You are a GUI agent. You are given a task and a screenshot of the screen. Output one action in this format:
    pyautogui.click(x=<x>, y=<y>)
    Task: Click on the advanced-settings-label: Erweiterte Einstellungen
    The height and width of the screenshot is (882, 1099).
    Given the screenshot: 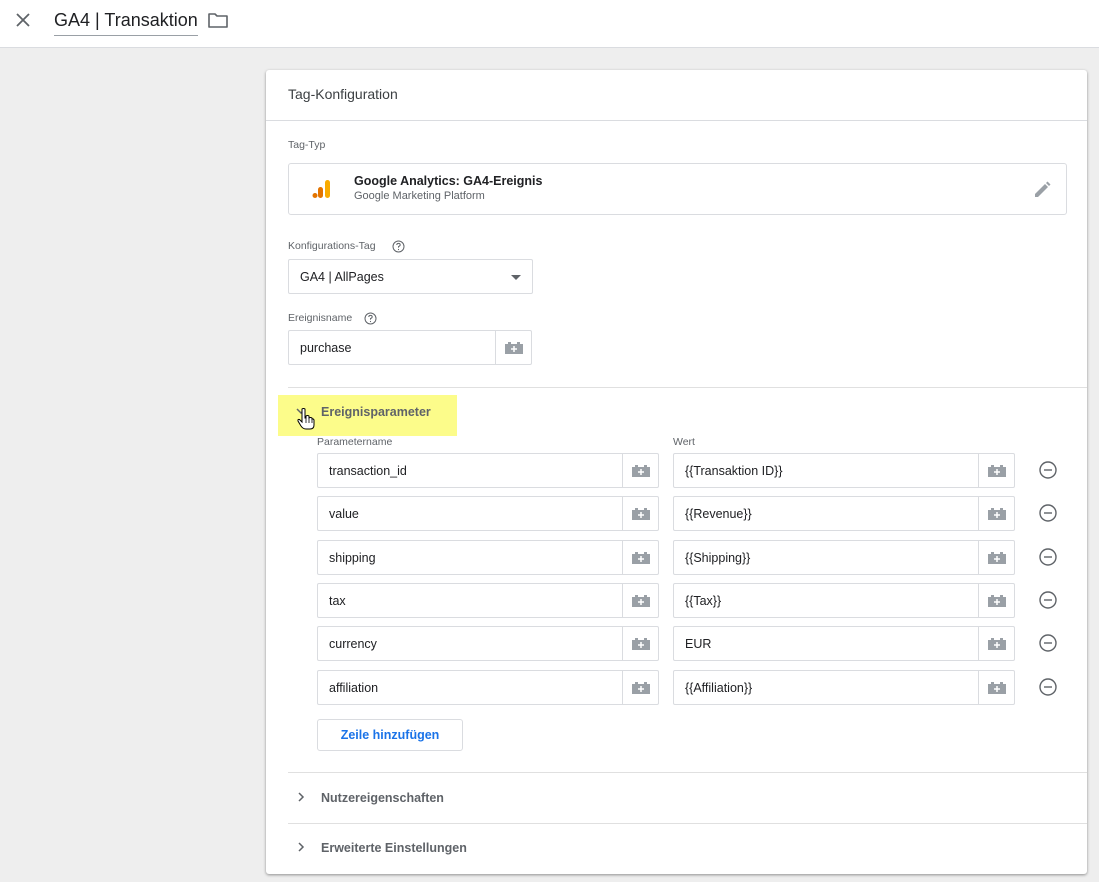 What is the action you would take?
    pyautogui.click(x=394, y=848)
    